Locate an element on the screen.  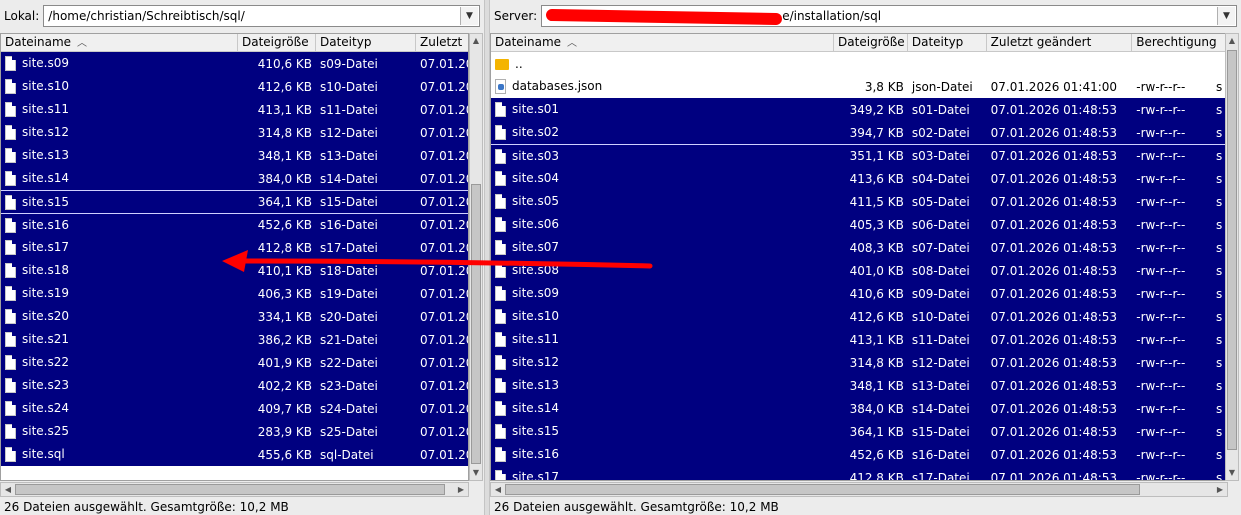
file-name-cell: databases.json is located at coordinates (662, 86).